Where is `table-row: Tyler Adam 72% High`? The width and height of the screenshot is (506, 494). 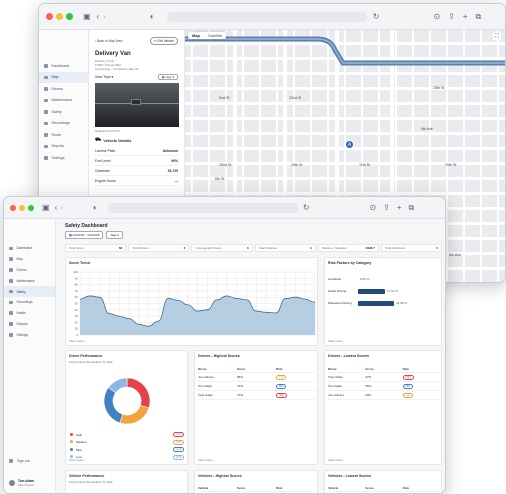
table-row: Tyler Adam 72% High is located at coordinates (256, 395).